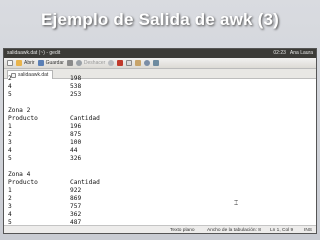  I want to click on editor-line: 4 362, so click(44, 215).